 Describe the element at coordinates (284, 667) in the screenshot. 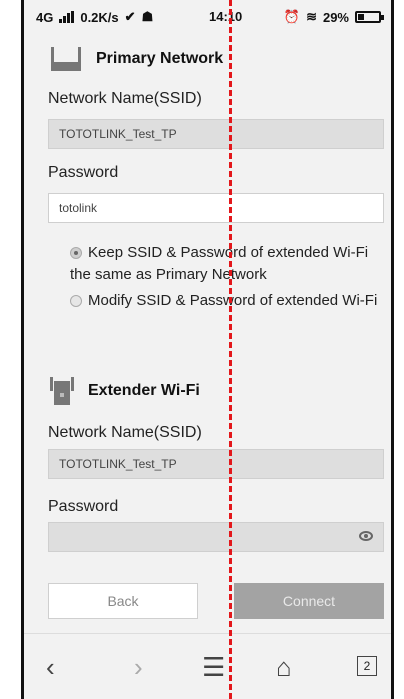

I see `home-icon: ⌂` at that location.